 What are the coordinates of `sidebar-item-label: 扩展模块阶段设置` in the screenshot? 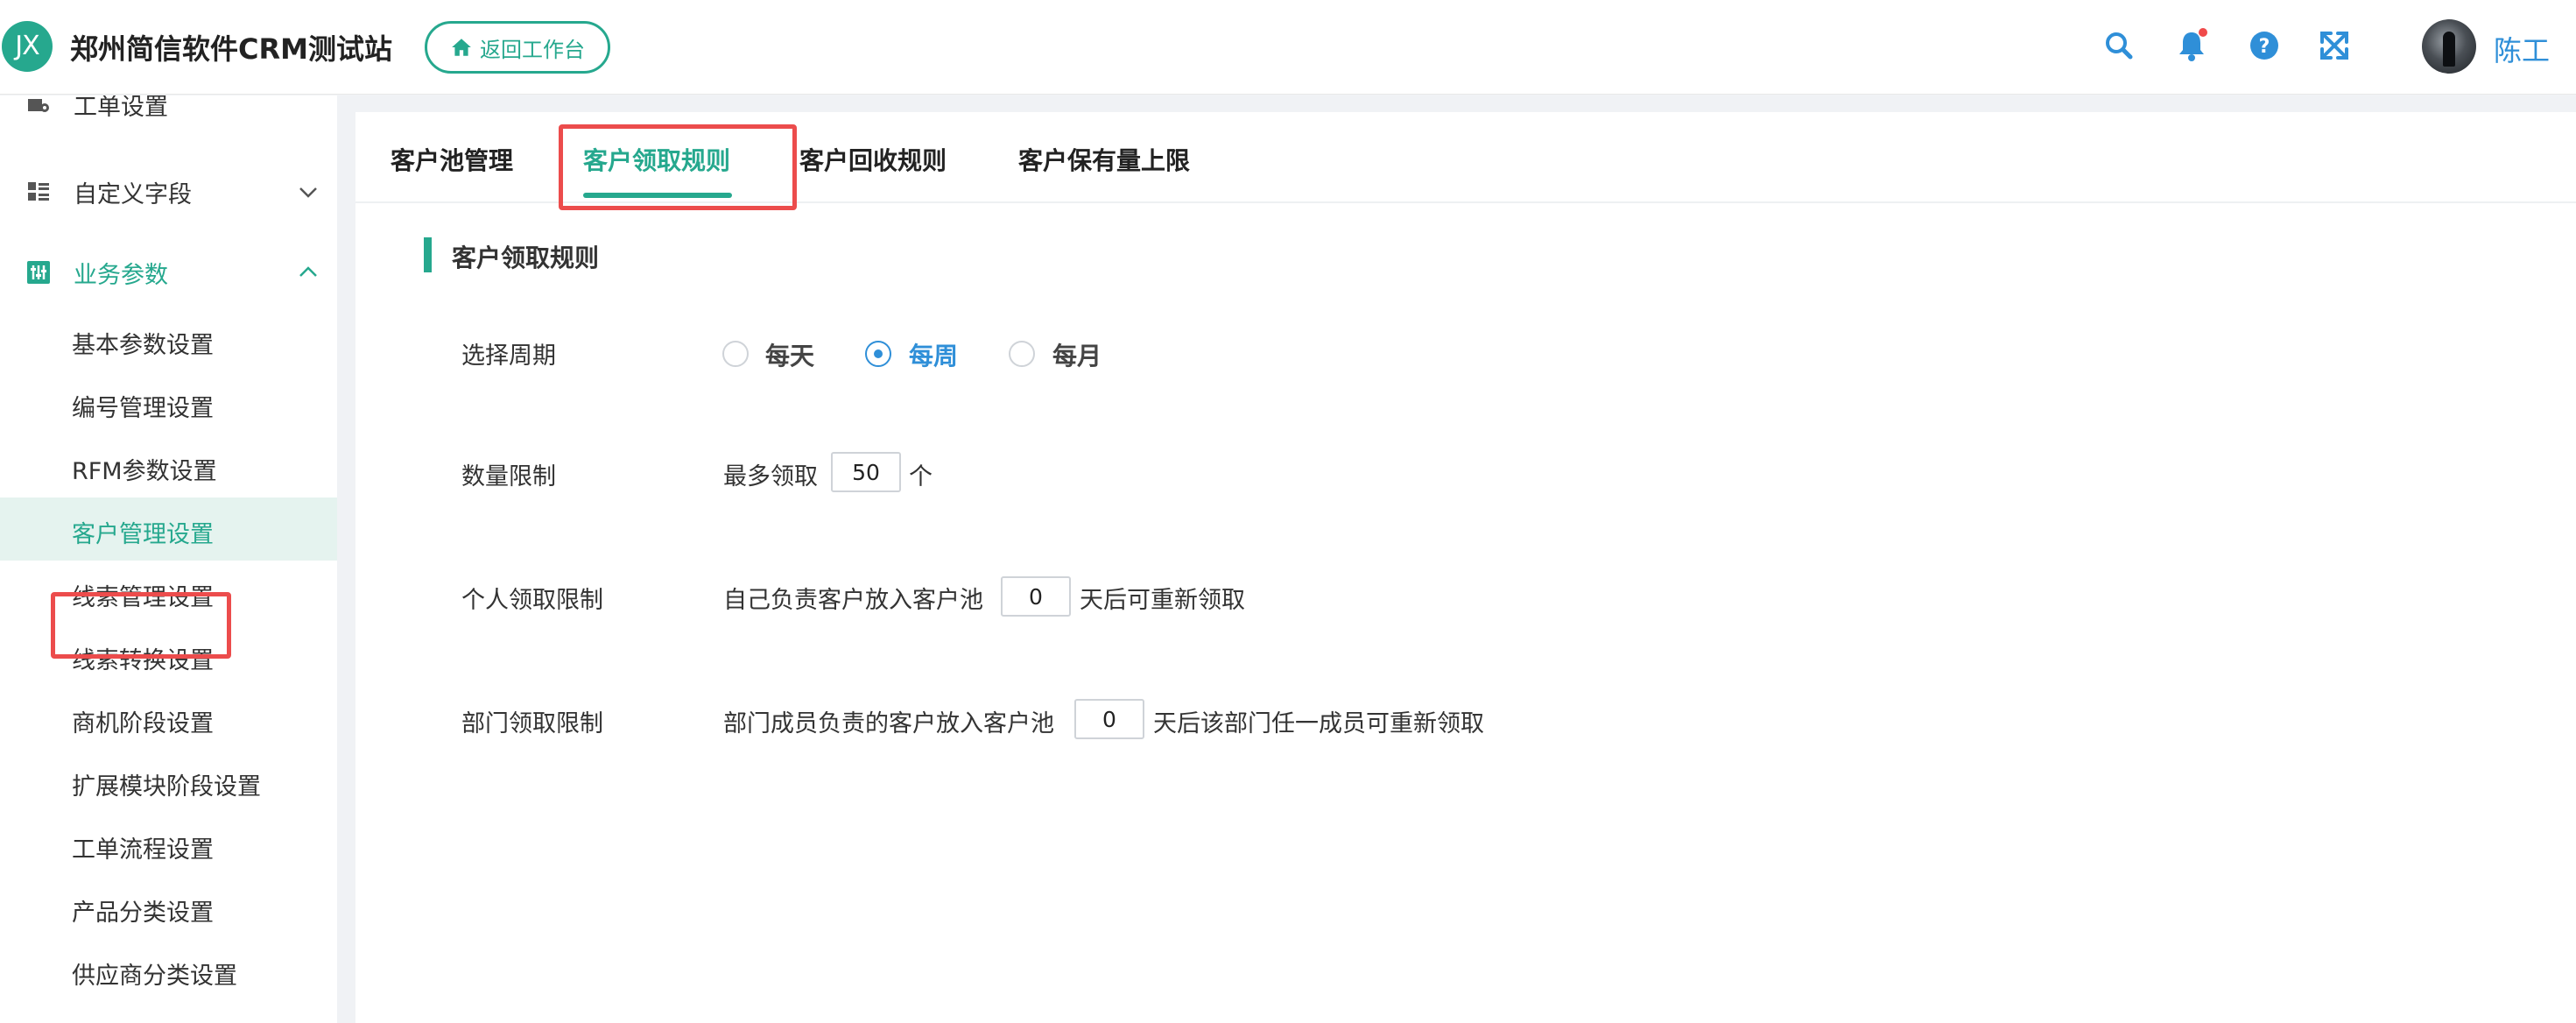 It's located at (166, 787).